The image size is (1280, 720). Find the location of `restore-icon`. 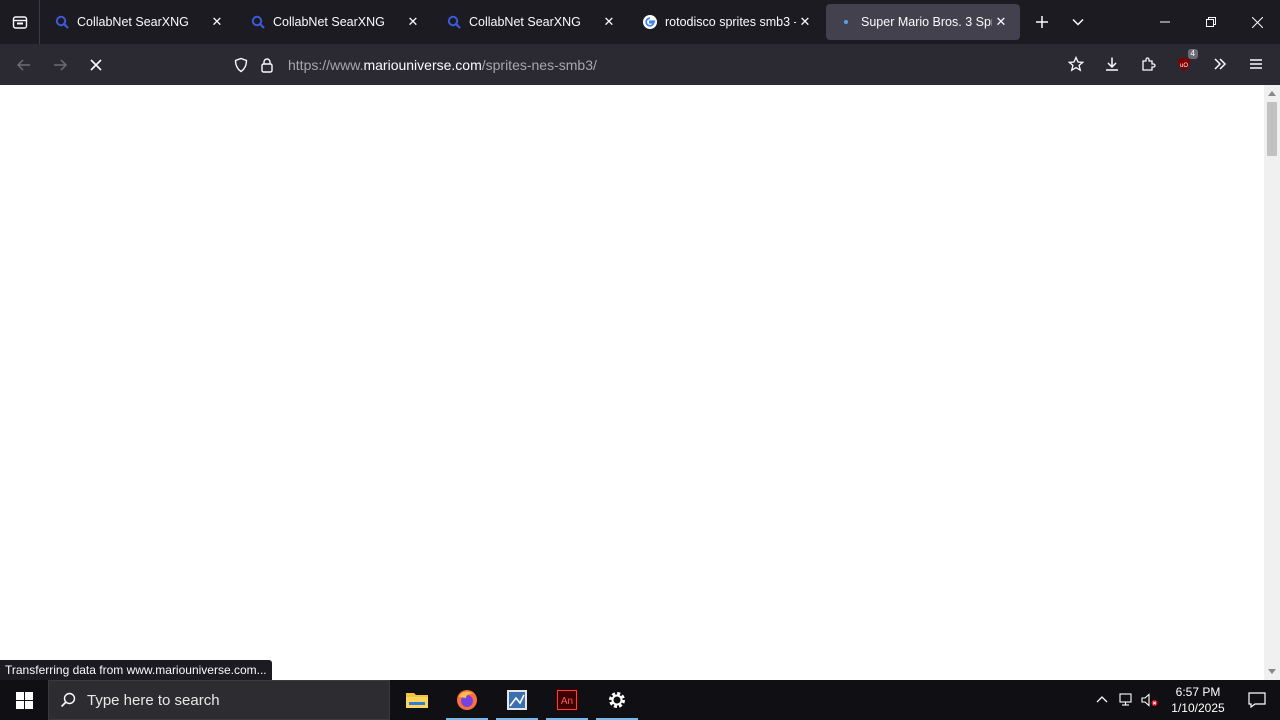

restore-icon is located at coordinates (1211, 22).